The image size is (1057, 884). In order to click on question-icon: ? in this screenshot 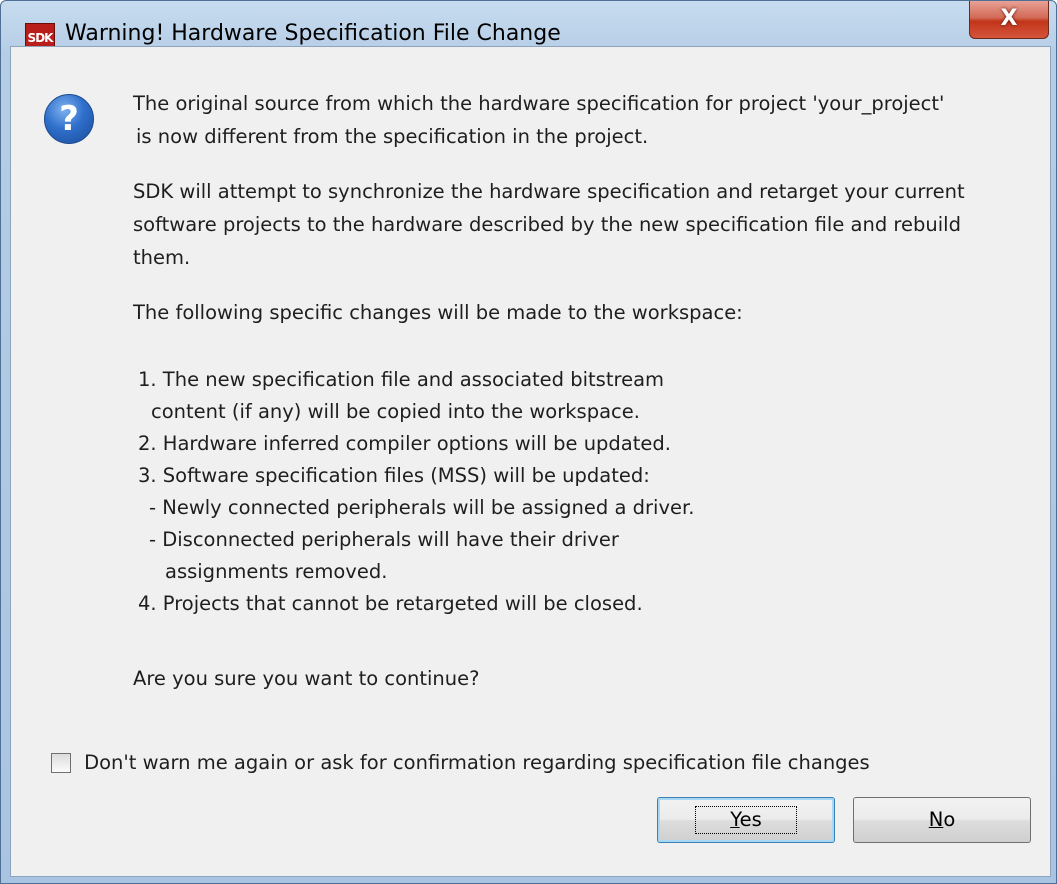, I will do `click(69, 119)`.